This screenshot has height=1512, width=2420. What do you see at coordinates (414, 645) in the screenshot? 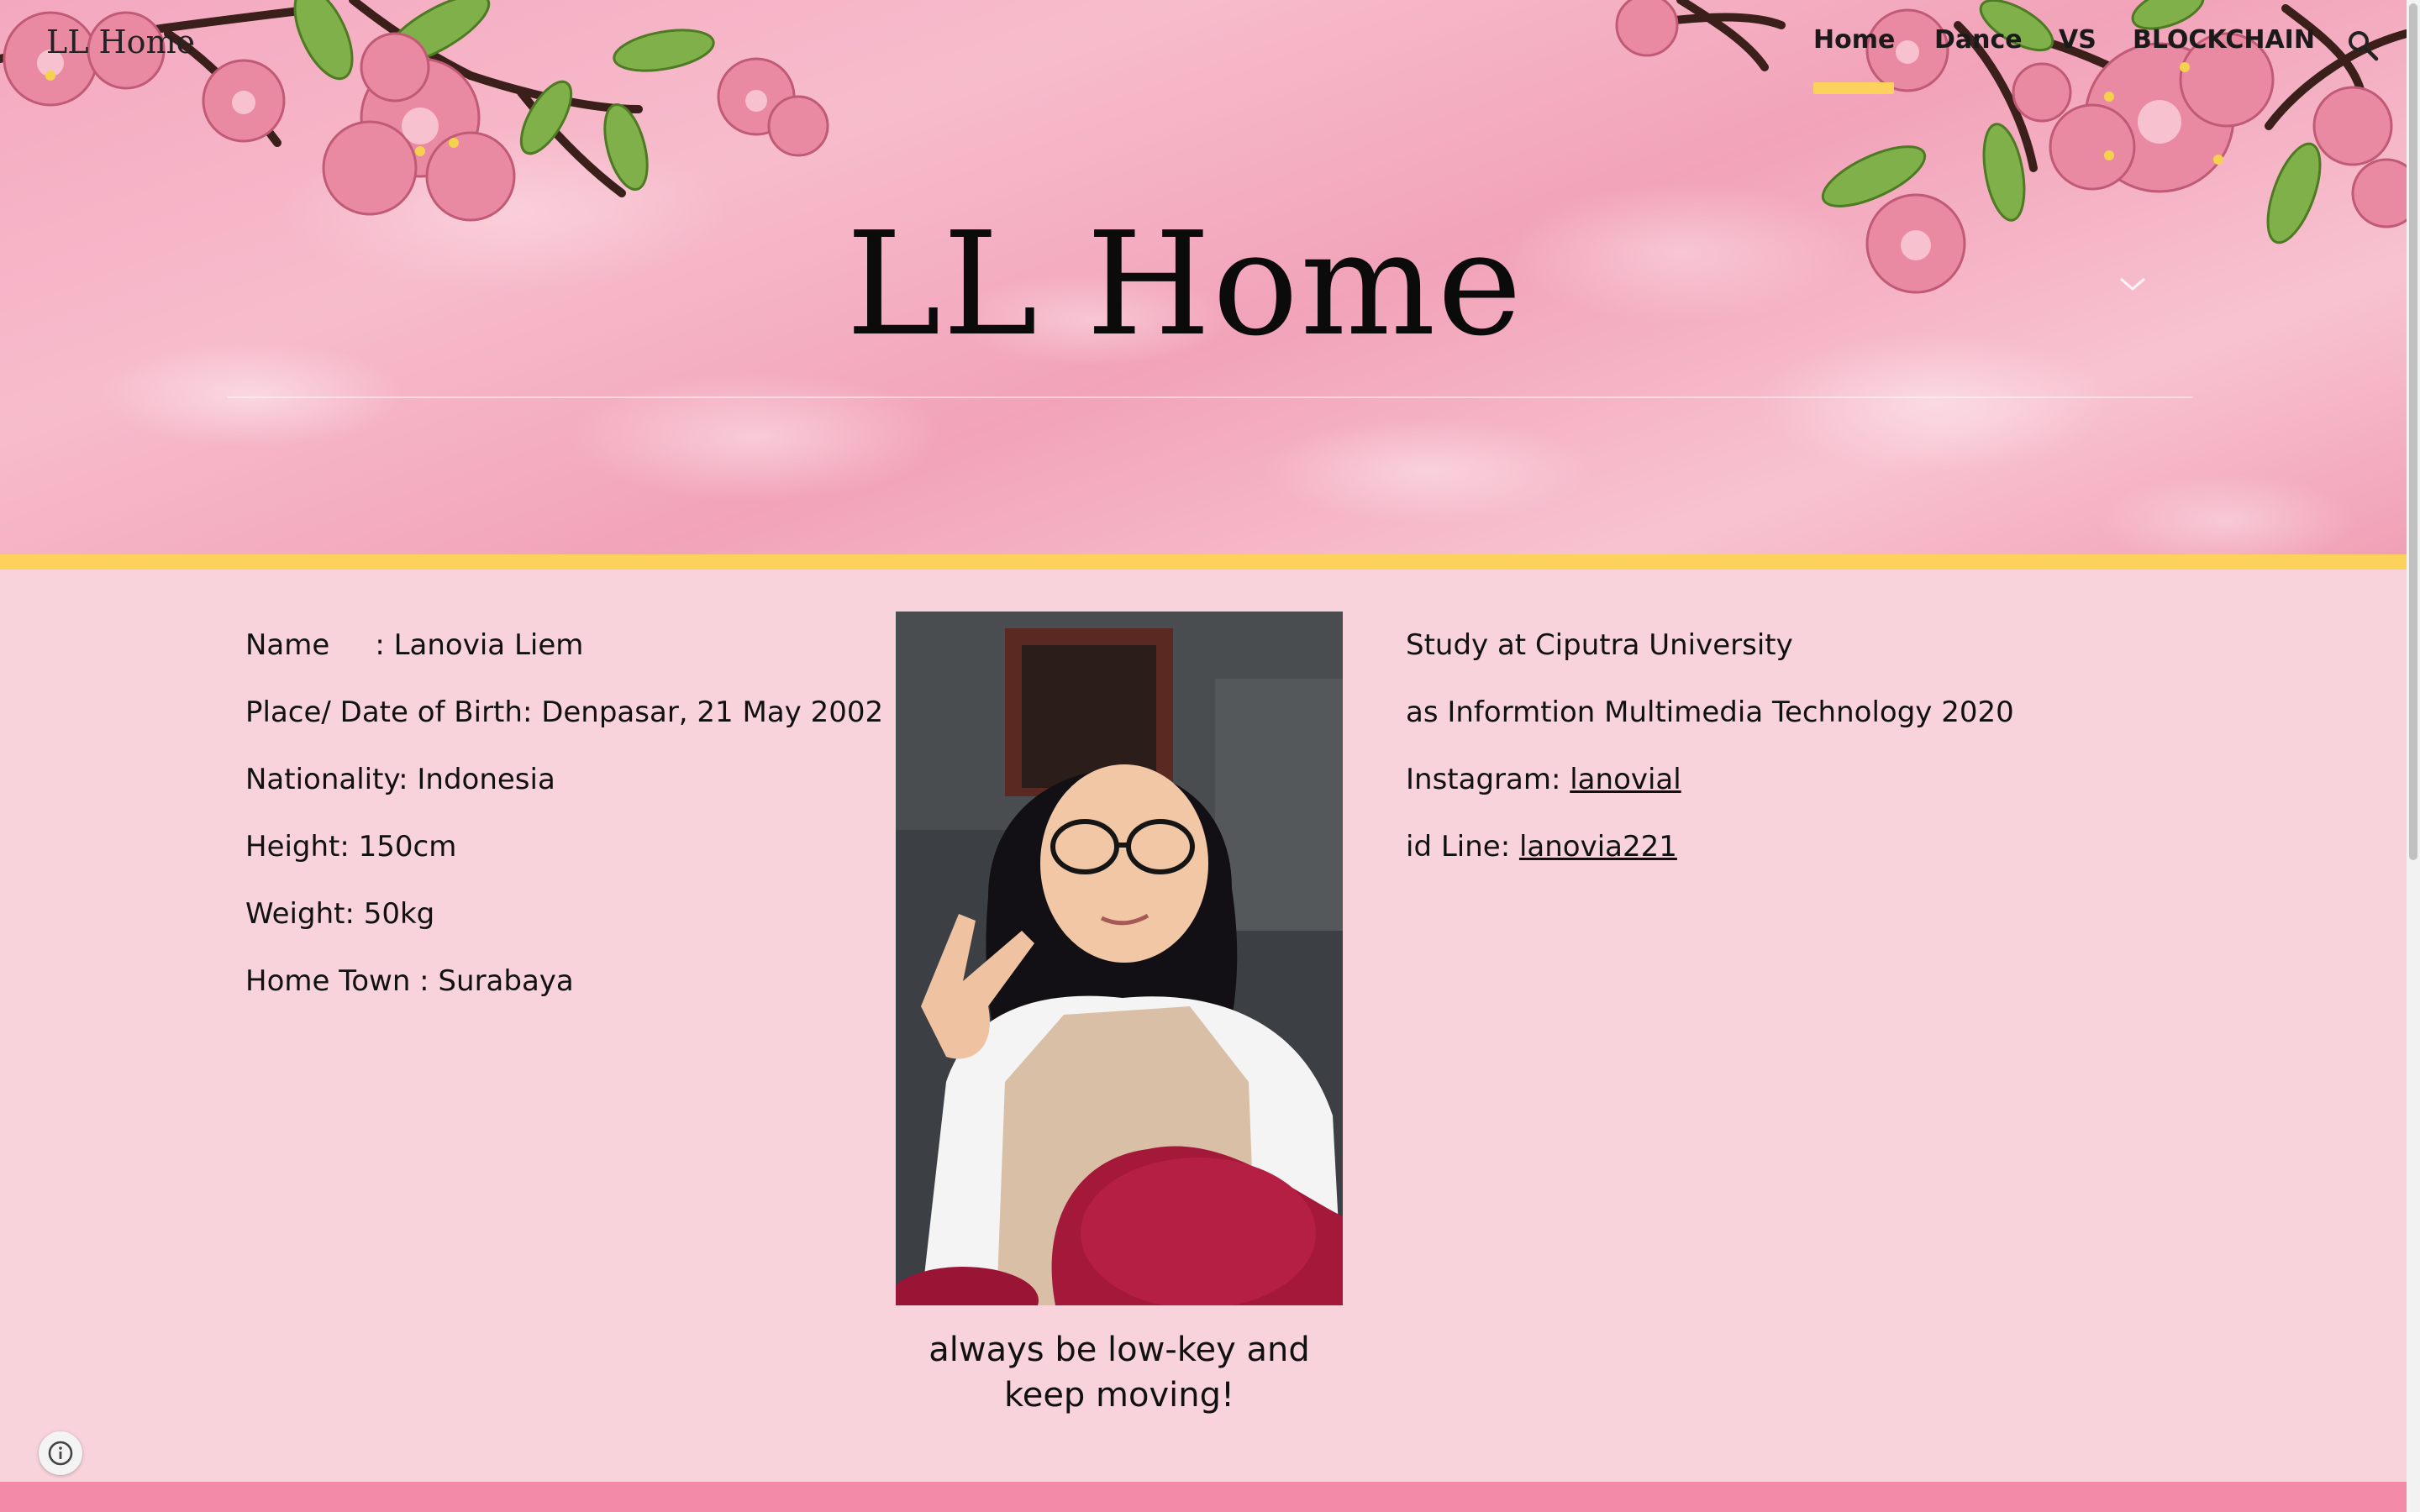
I see `info-name-text: Name : Lanovia Liem` at bounding box center [414, 645].